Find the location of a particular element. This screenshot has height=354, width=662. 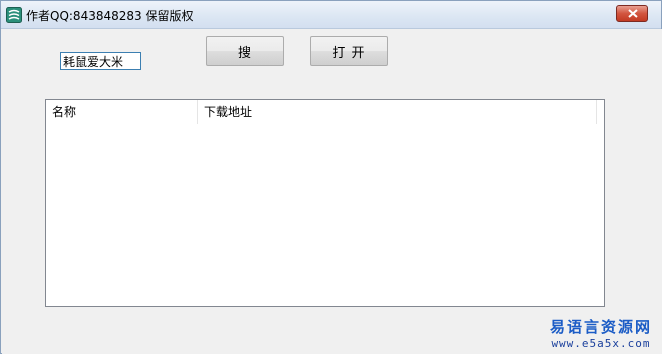

column-header-name: 名称 is located at coordinates (122, 112).